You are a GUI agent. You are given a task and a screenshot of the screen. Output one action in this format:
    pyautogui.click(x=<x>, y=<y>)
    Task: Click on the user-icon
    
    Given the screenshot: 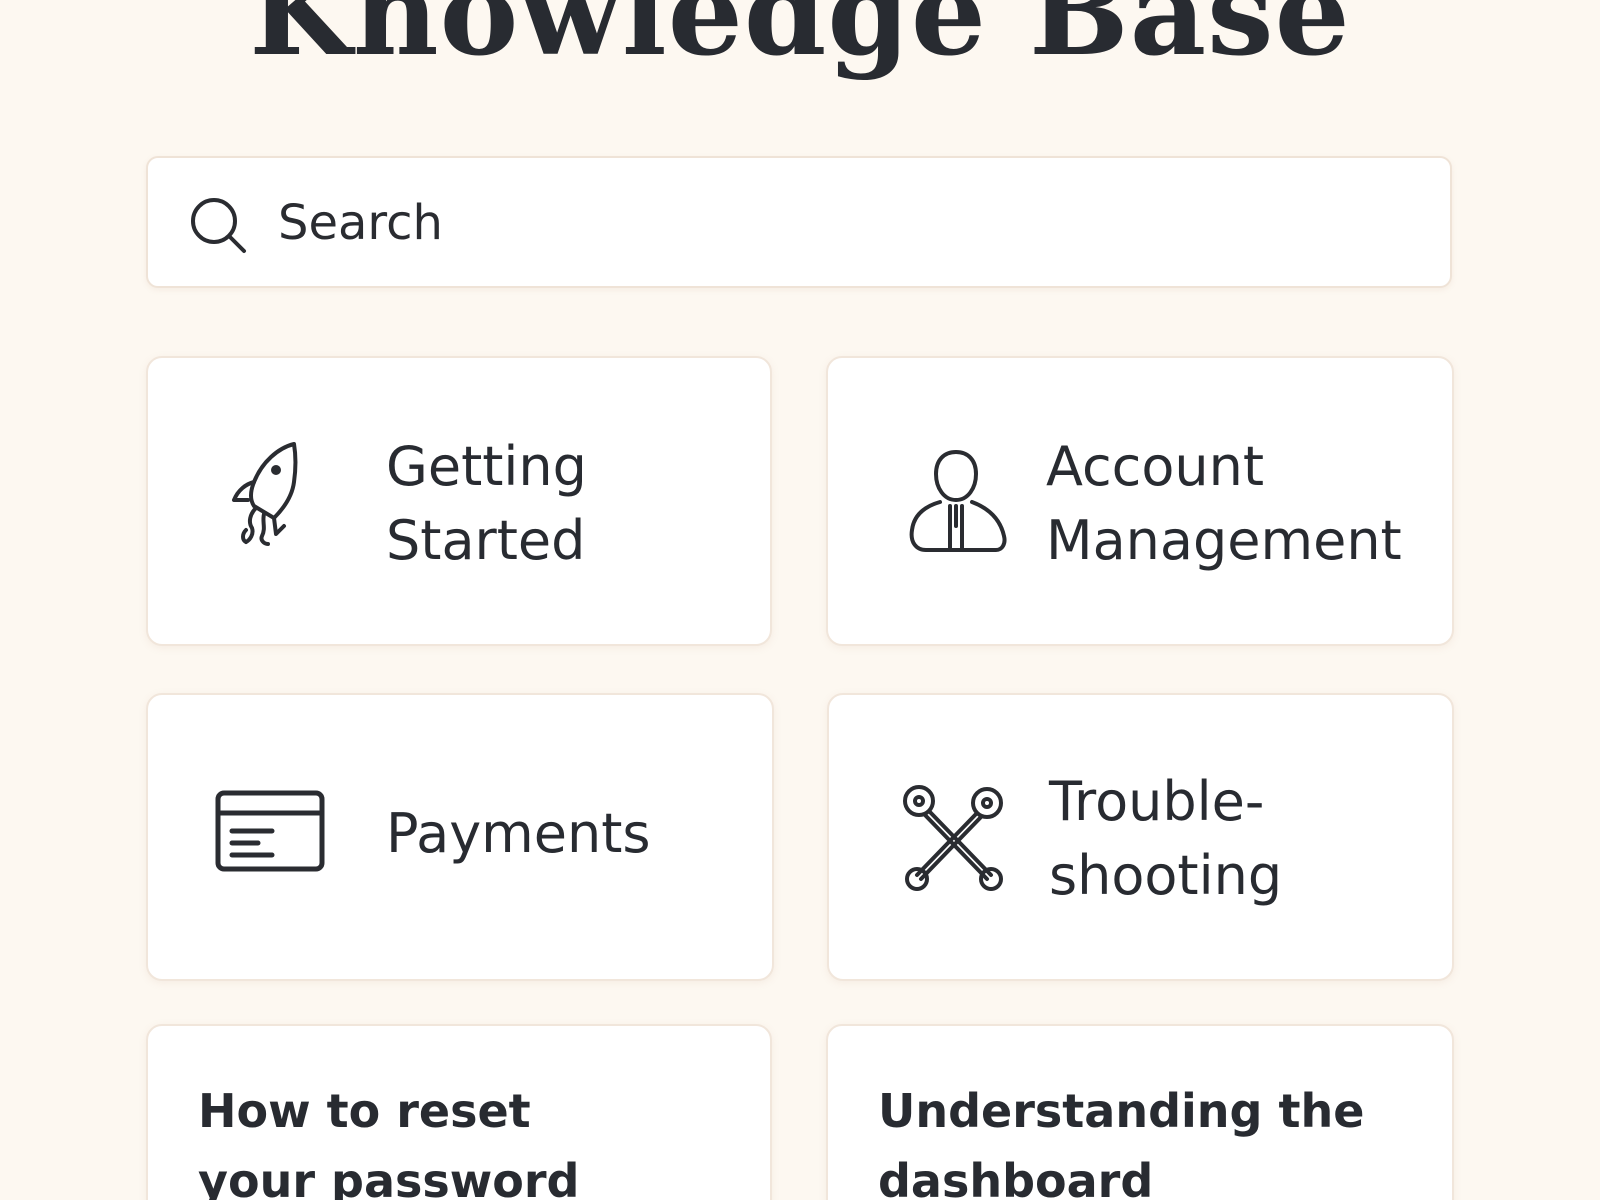 What is the action you would take?
    pyautogui.click(x=958, y=501)
    